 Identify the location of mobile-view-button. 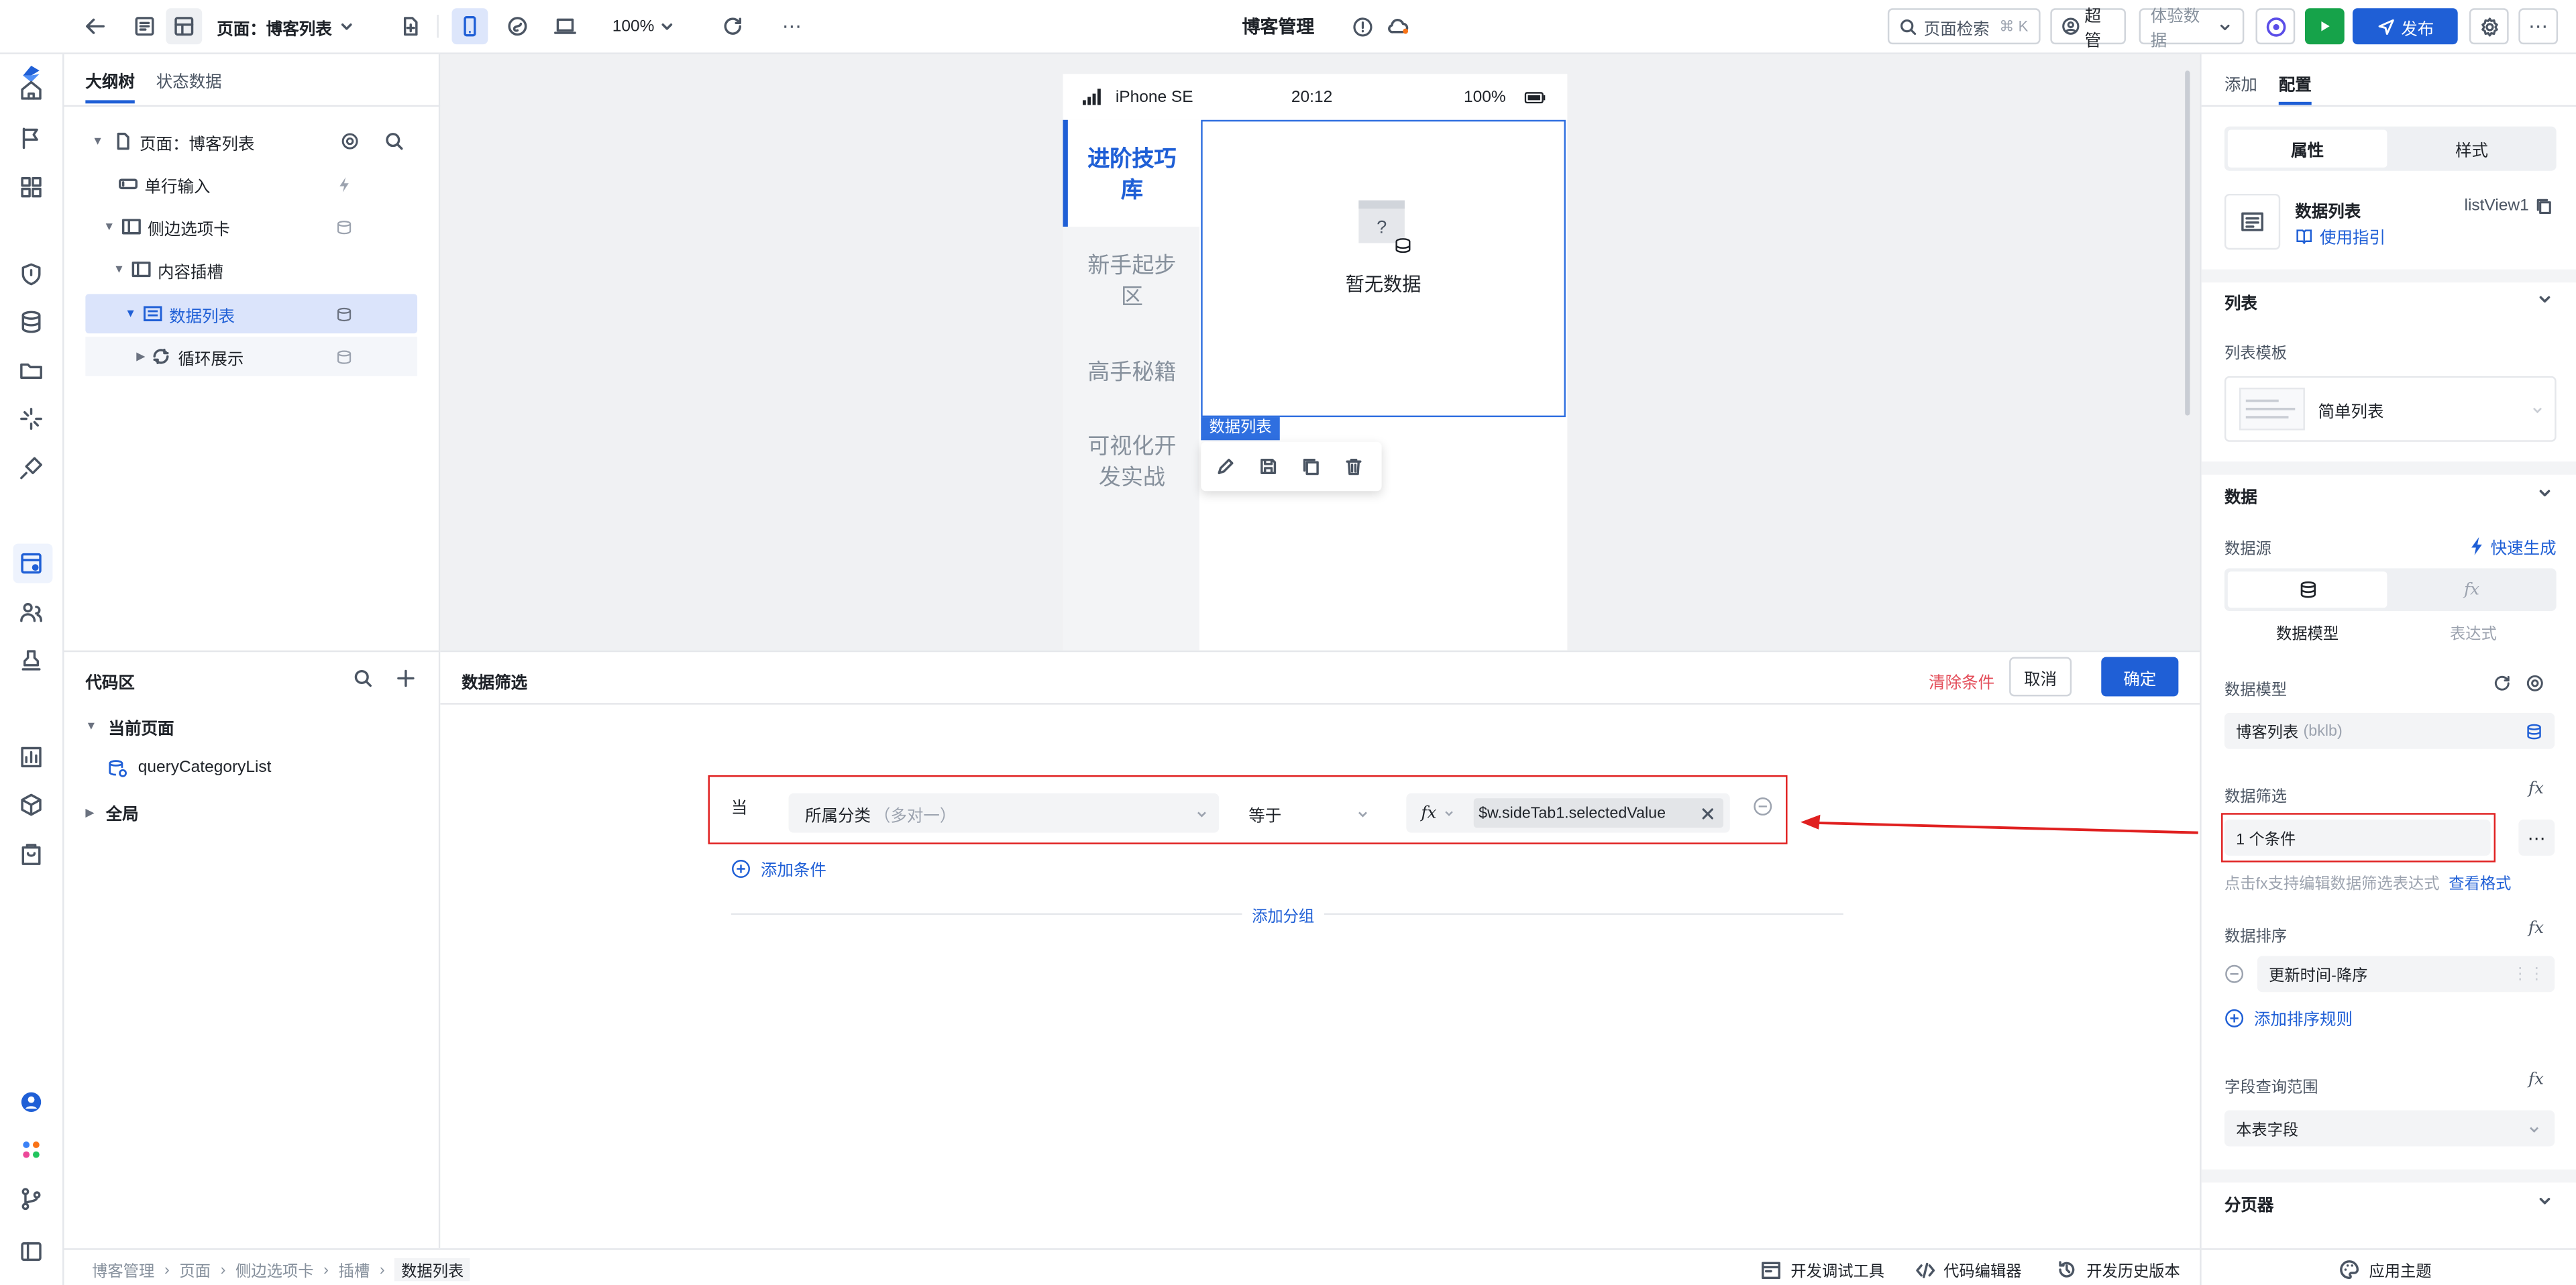
(469, 26).